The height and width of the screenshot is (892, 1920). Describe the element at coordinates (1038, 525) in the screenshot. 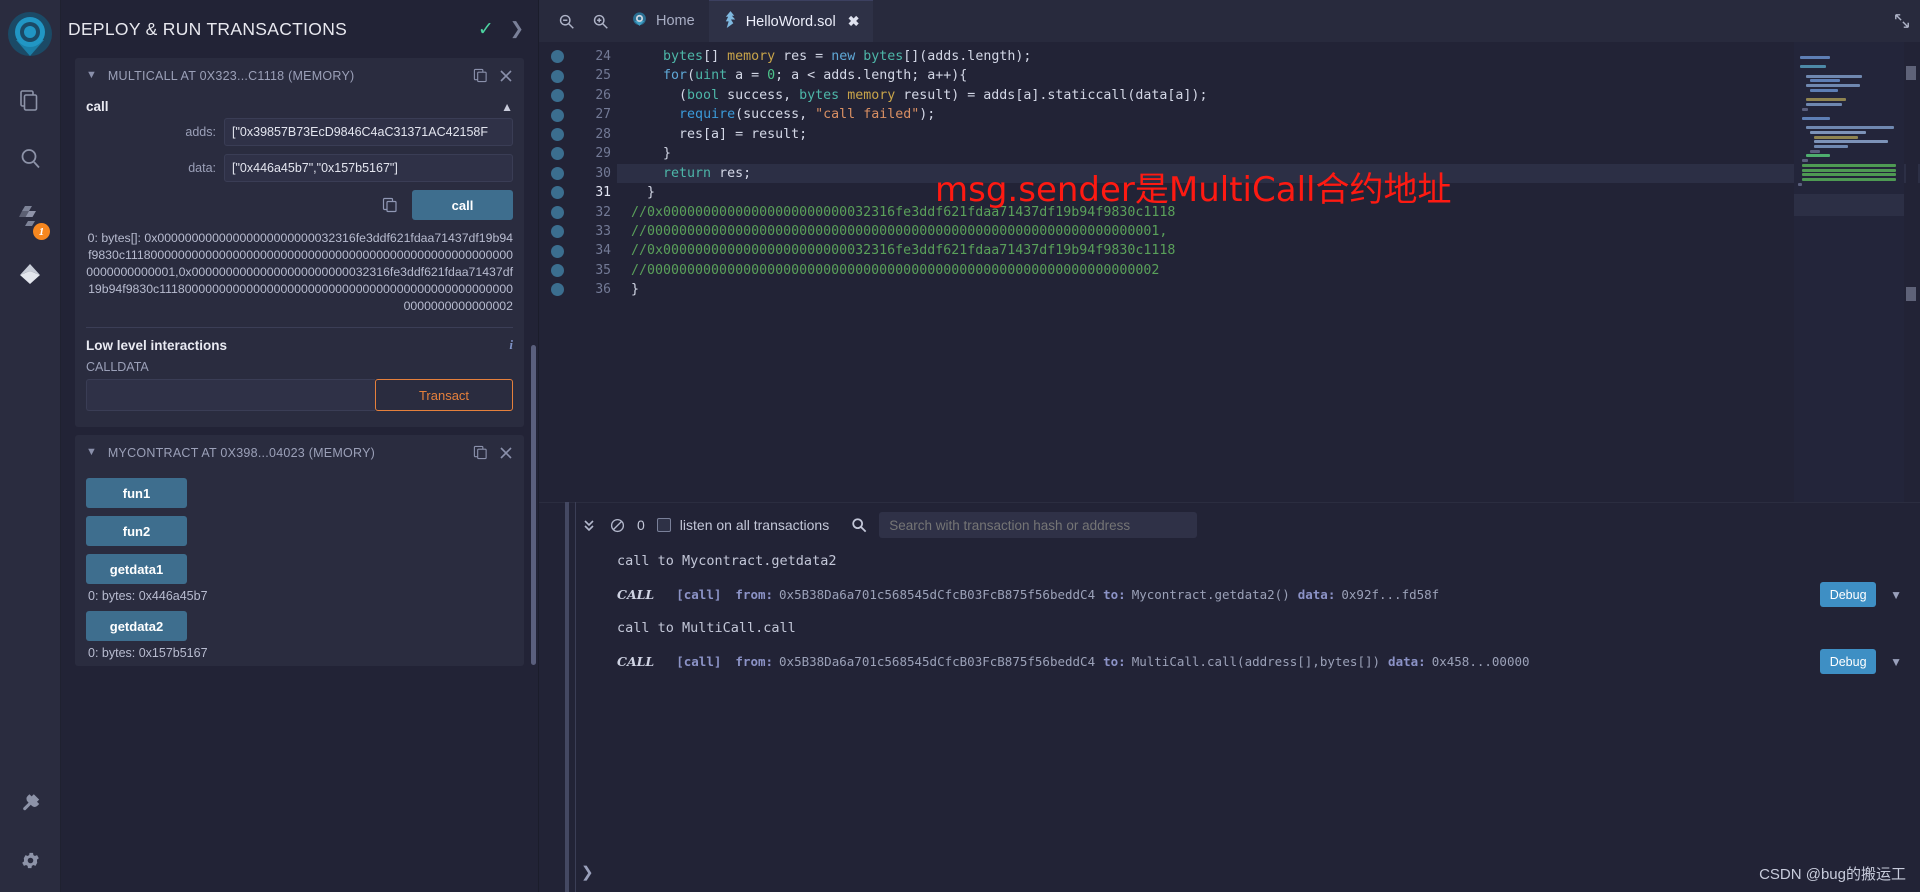

I see `search-input` at that location.